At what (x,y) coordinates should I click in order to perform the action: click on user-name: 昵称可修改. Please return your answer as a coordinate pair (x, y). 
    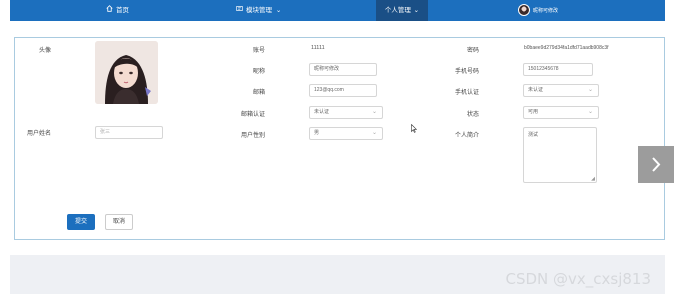
    Looking at the image, I should click on (546, 11).